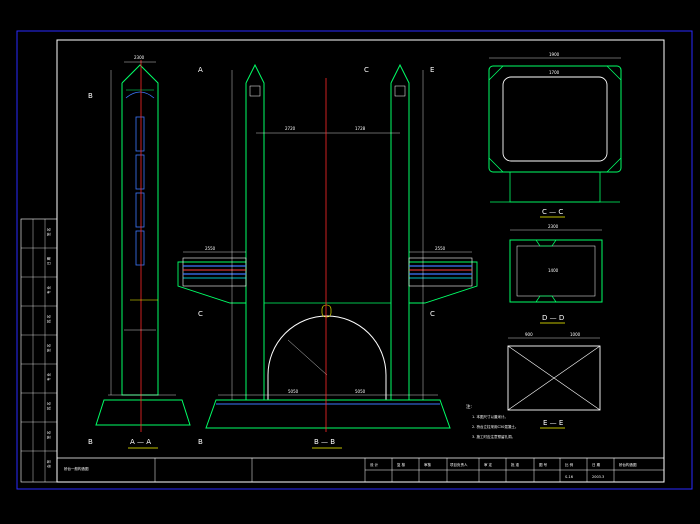 Image resolution: width=700 pixels, height=524 pixels. I want to click on side-cell-7: 姓 名, so click(48, 406).